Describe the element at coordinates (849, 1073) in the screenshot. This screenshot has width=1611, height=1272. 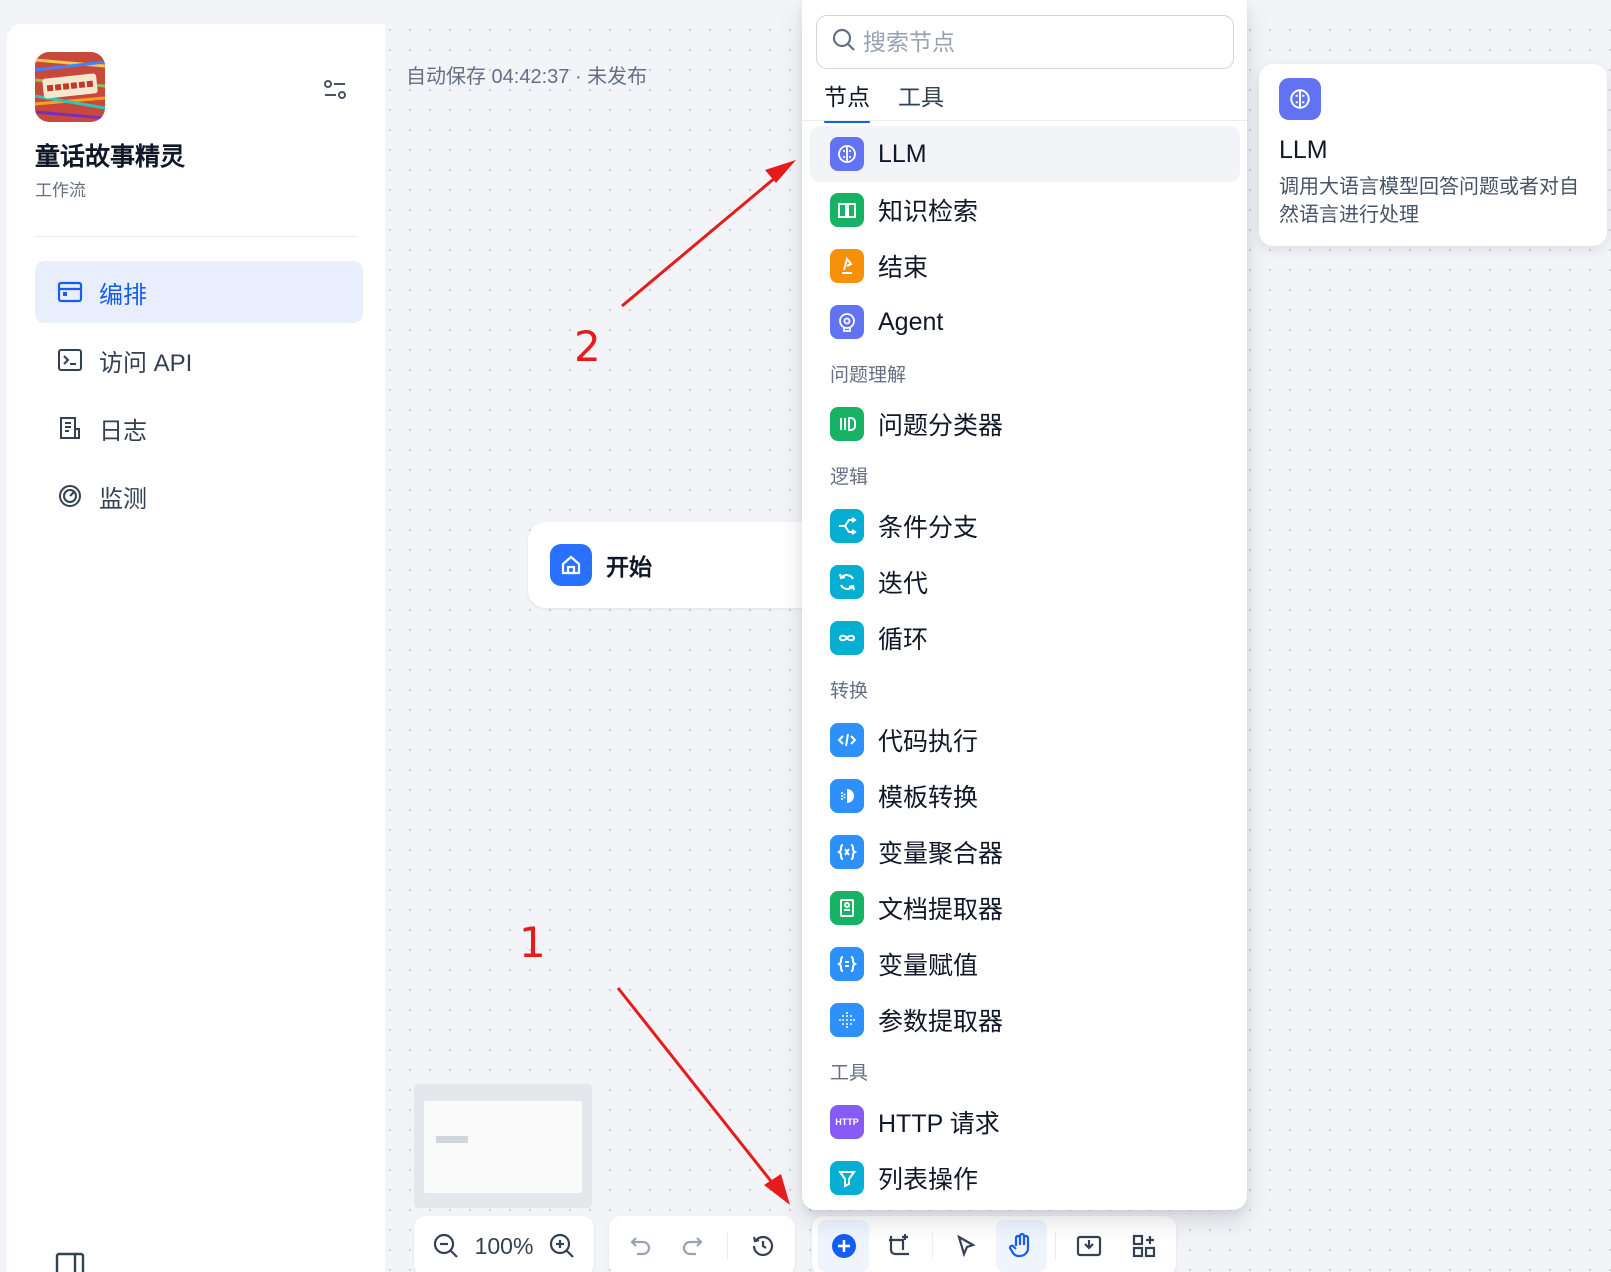
I see `group-title-tools: 工具` at that location.